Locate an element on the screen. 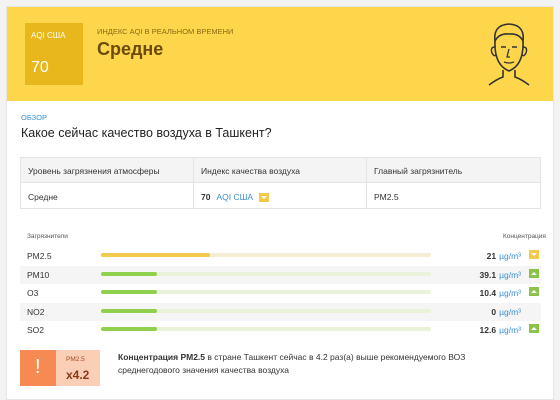 The height and width of the screenshot is (400, 560). warning-badge: ! is located at coordinates (38, 368).